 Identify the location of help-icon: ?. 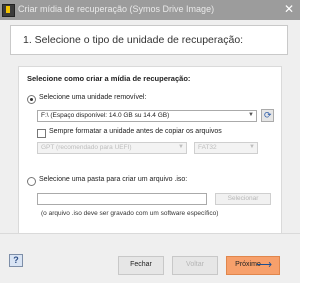
(16, 260).